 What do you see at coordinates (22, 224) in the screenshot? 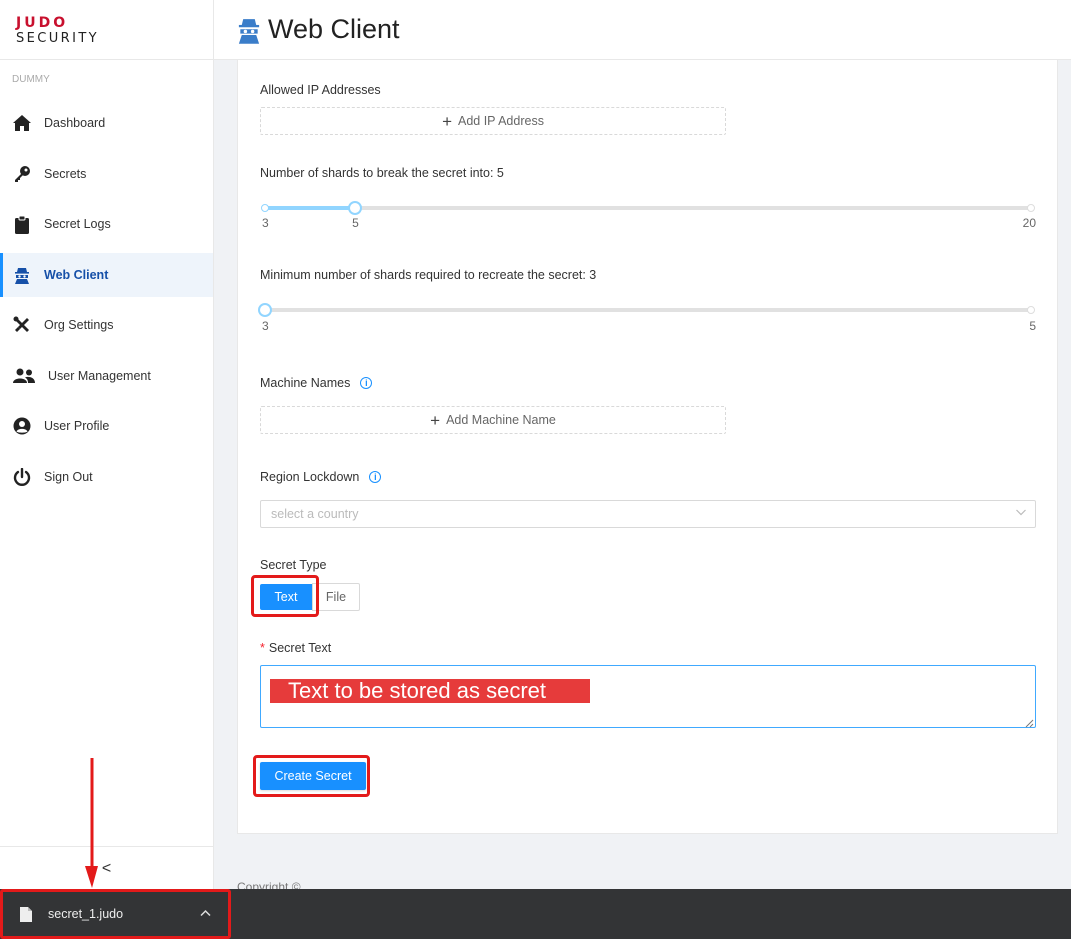
I see `clipboard-icon` at bounding box center [22, 224].